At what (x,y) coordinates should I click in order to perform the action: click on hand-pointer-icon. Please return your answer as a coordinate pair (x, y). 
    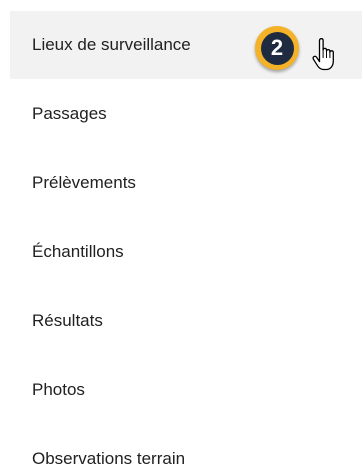
    Looking at the image, I should click on (323, 54).